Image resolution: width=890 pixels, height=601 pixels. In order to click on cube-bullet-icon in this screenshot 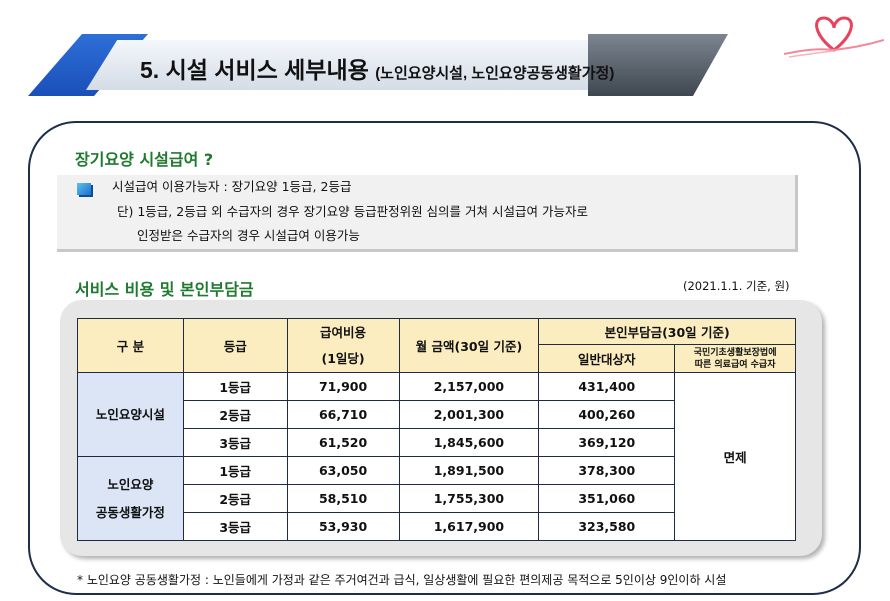, I will do `click(84, 189)`.